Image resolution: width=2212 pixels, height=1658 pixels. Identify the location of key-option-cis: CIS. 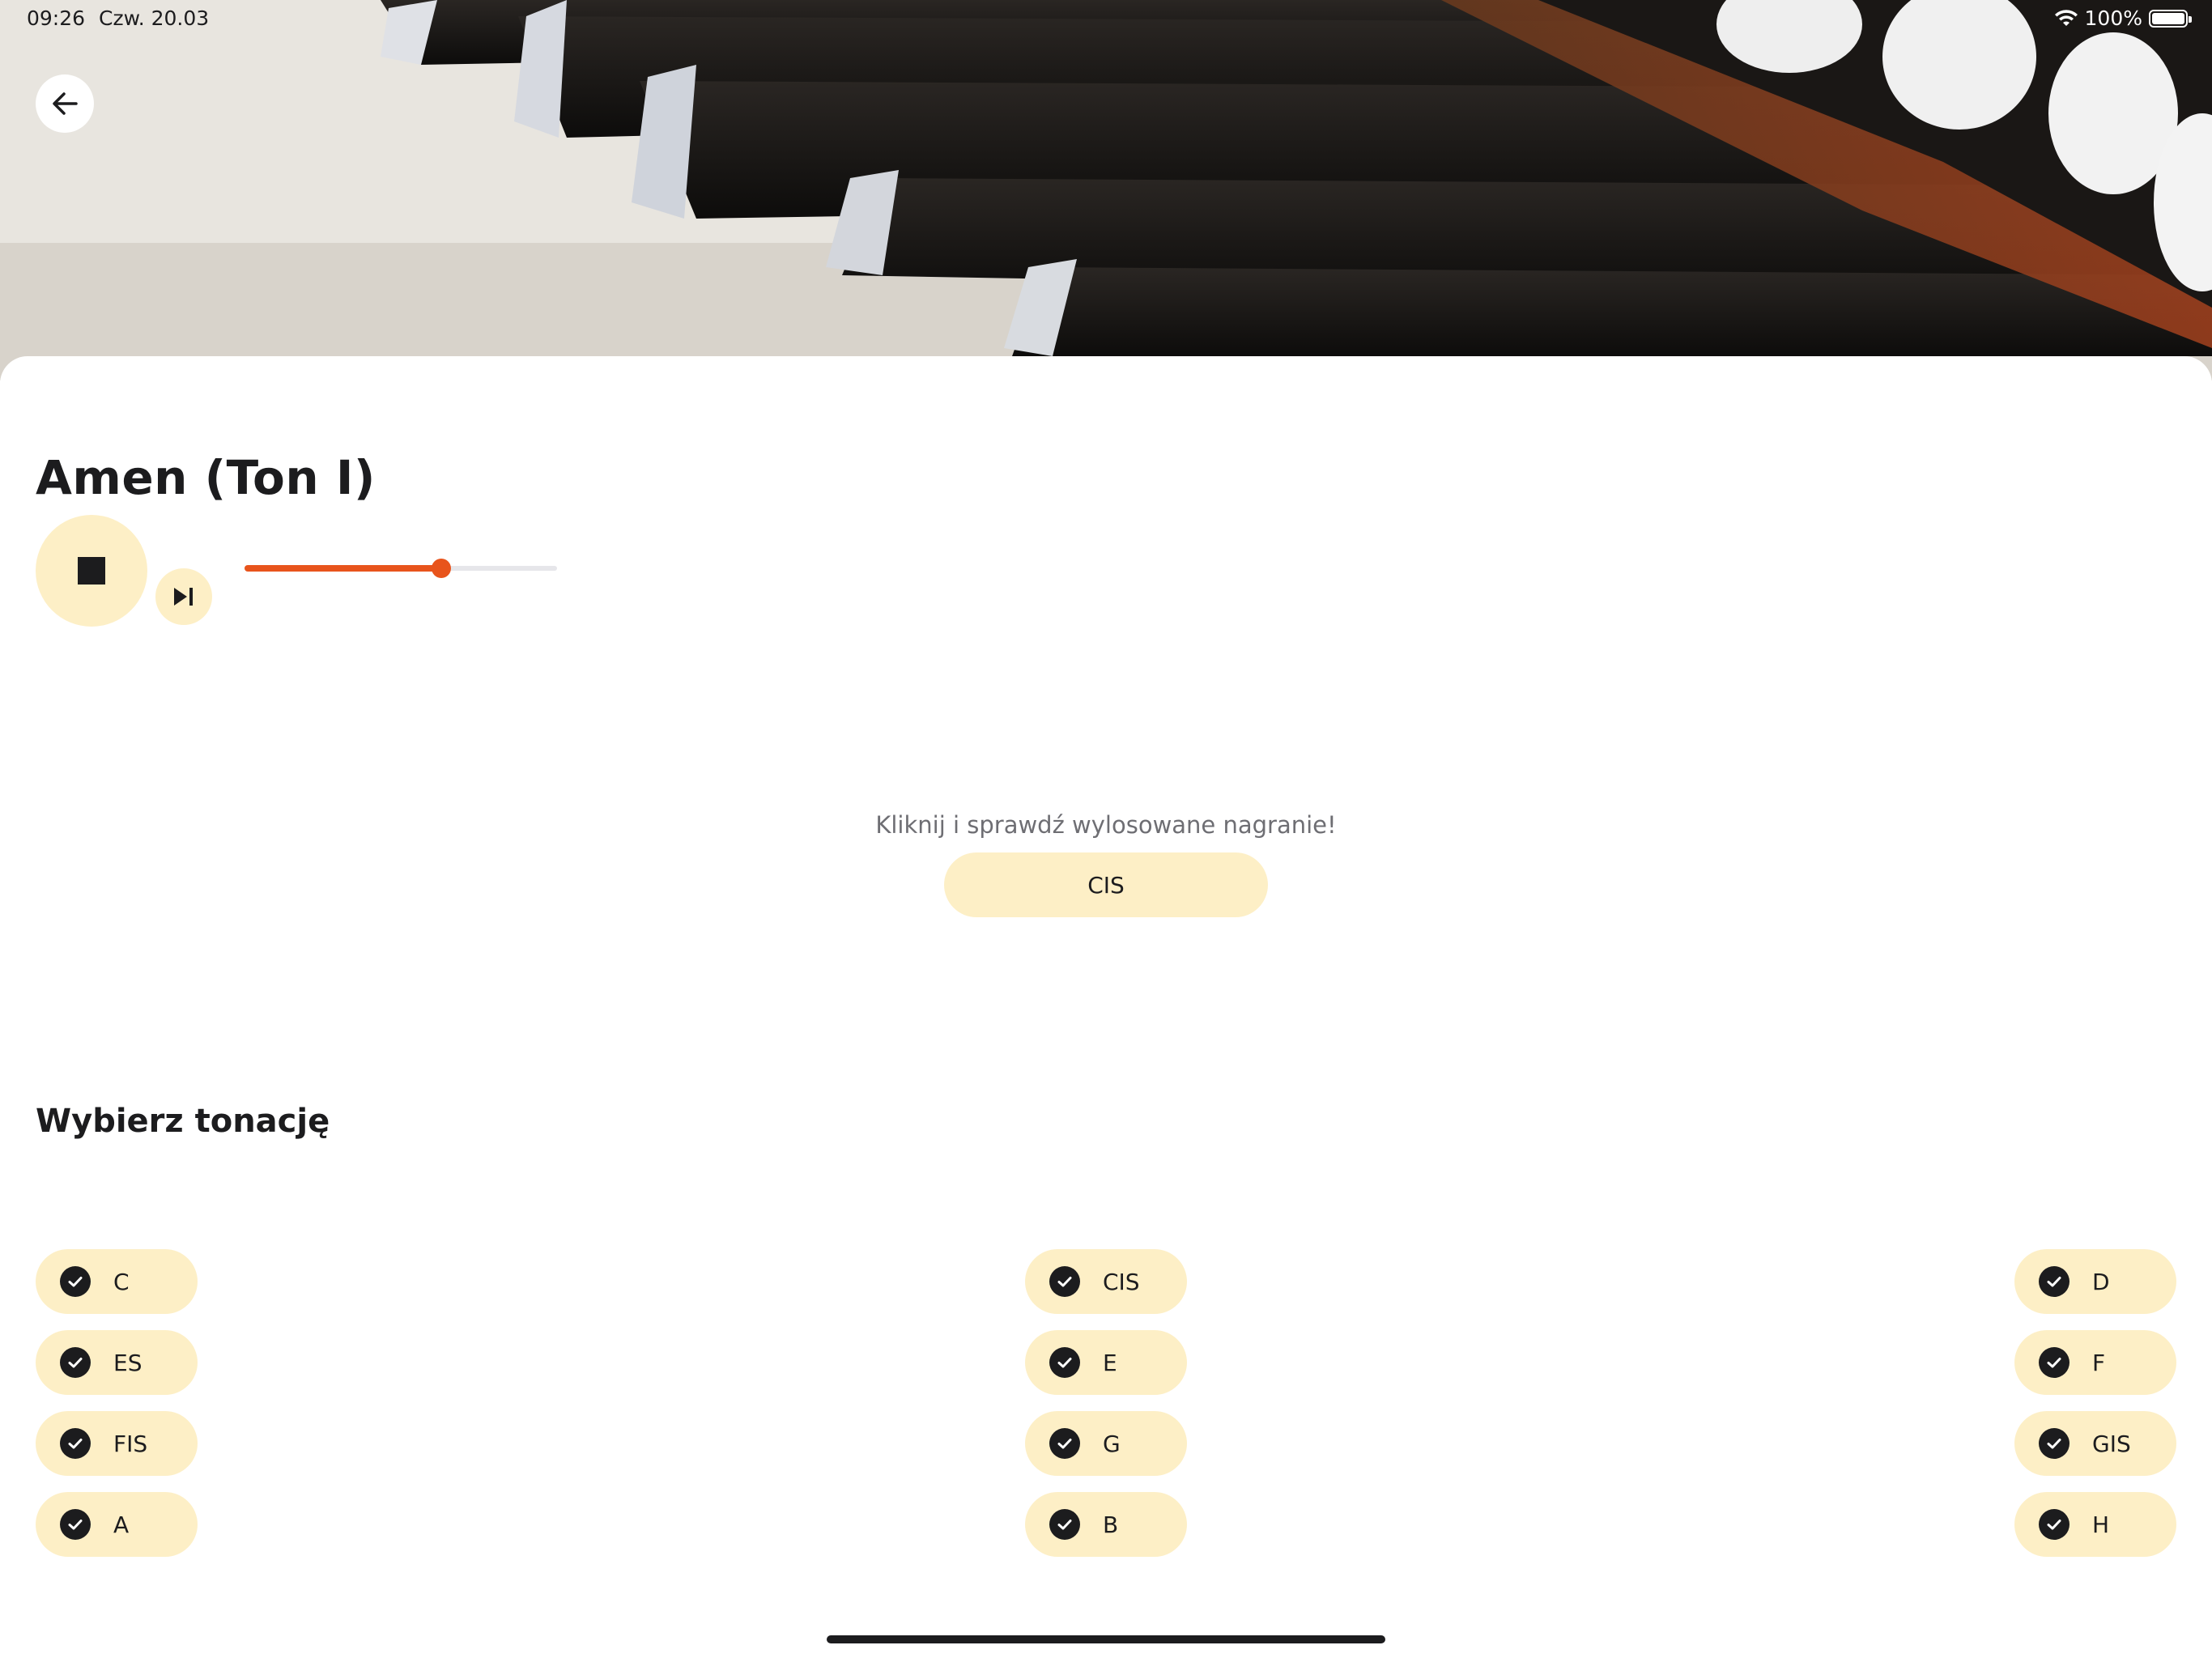
(1106, 1281).